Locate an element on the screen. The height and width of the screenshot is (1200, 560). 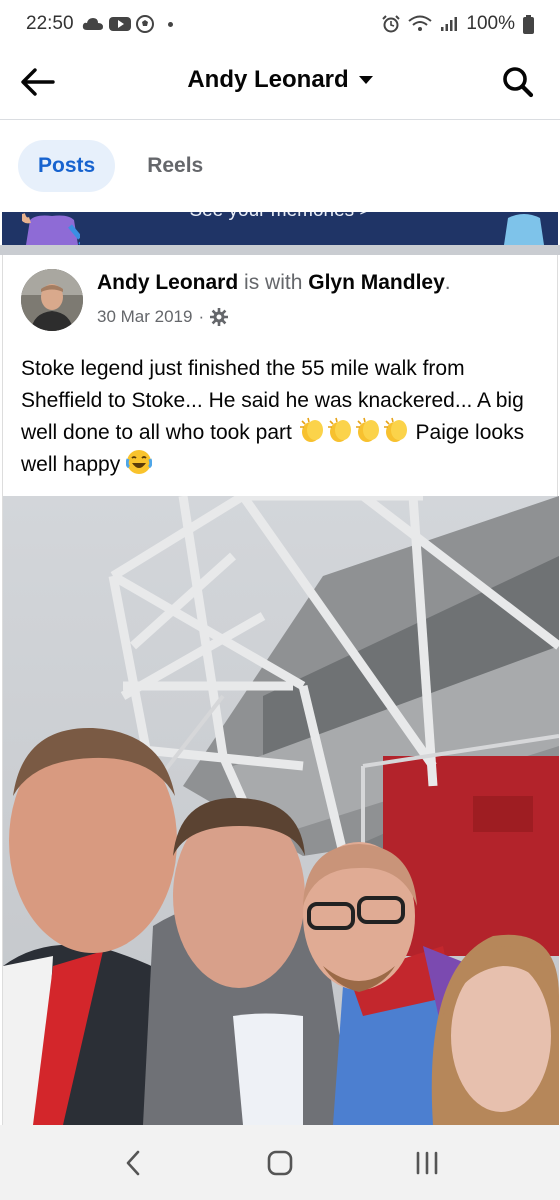
gear-icon is located at coordinates (219, 317).